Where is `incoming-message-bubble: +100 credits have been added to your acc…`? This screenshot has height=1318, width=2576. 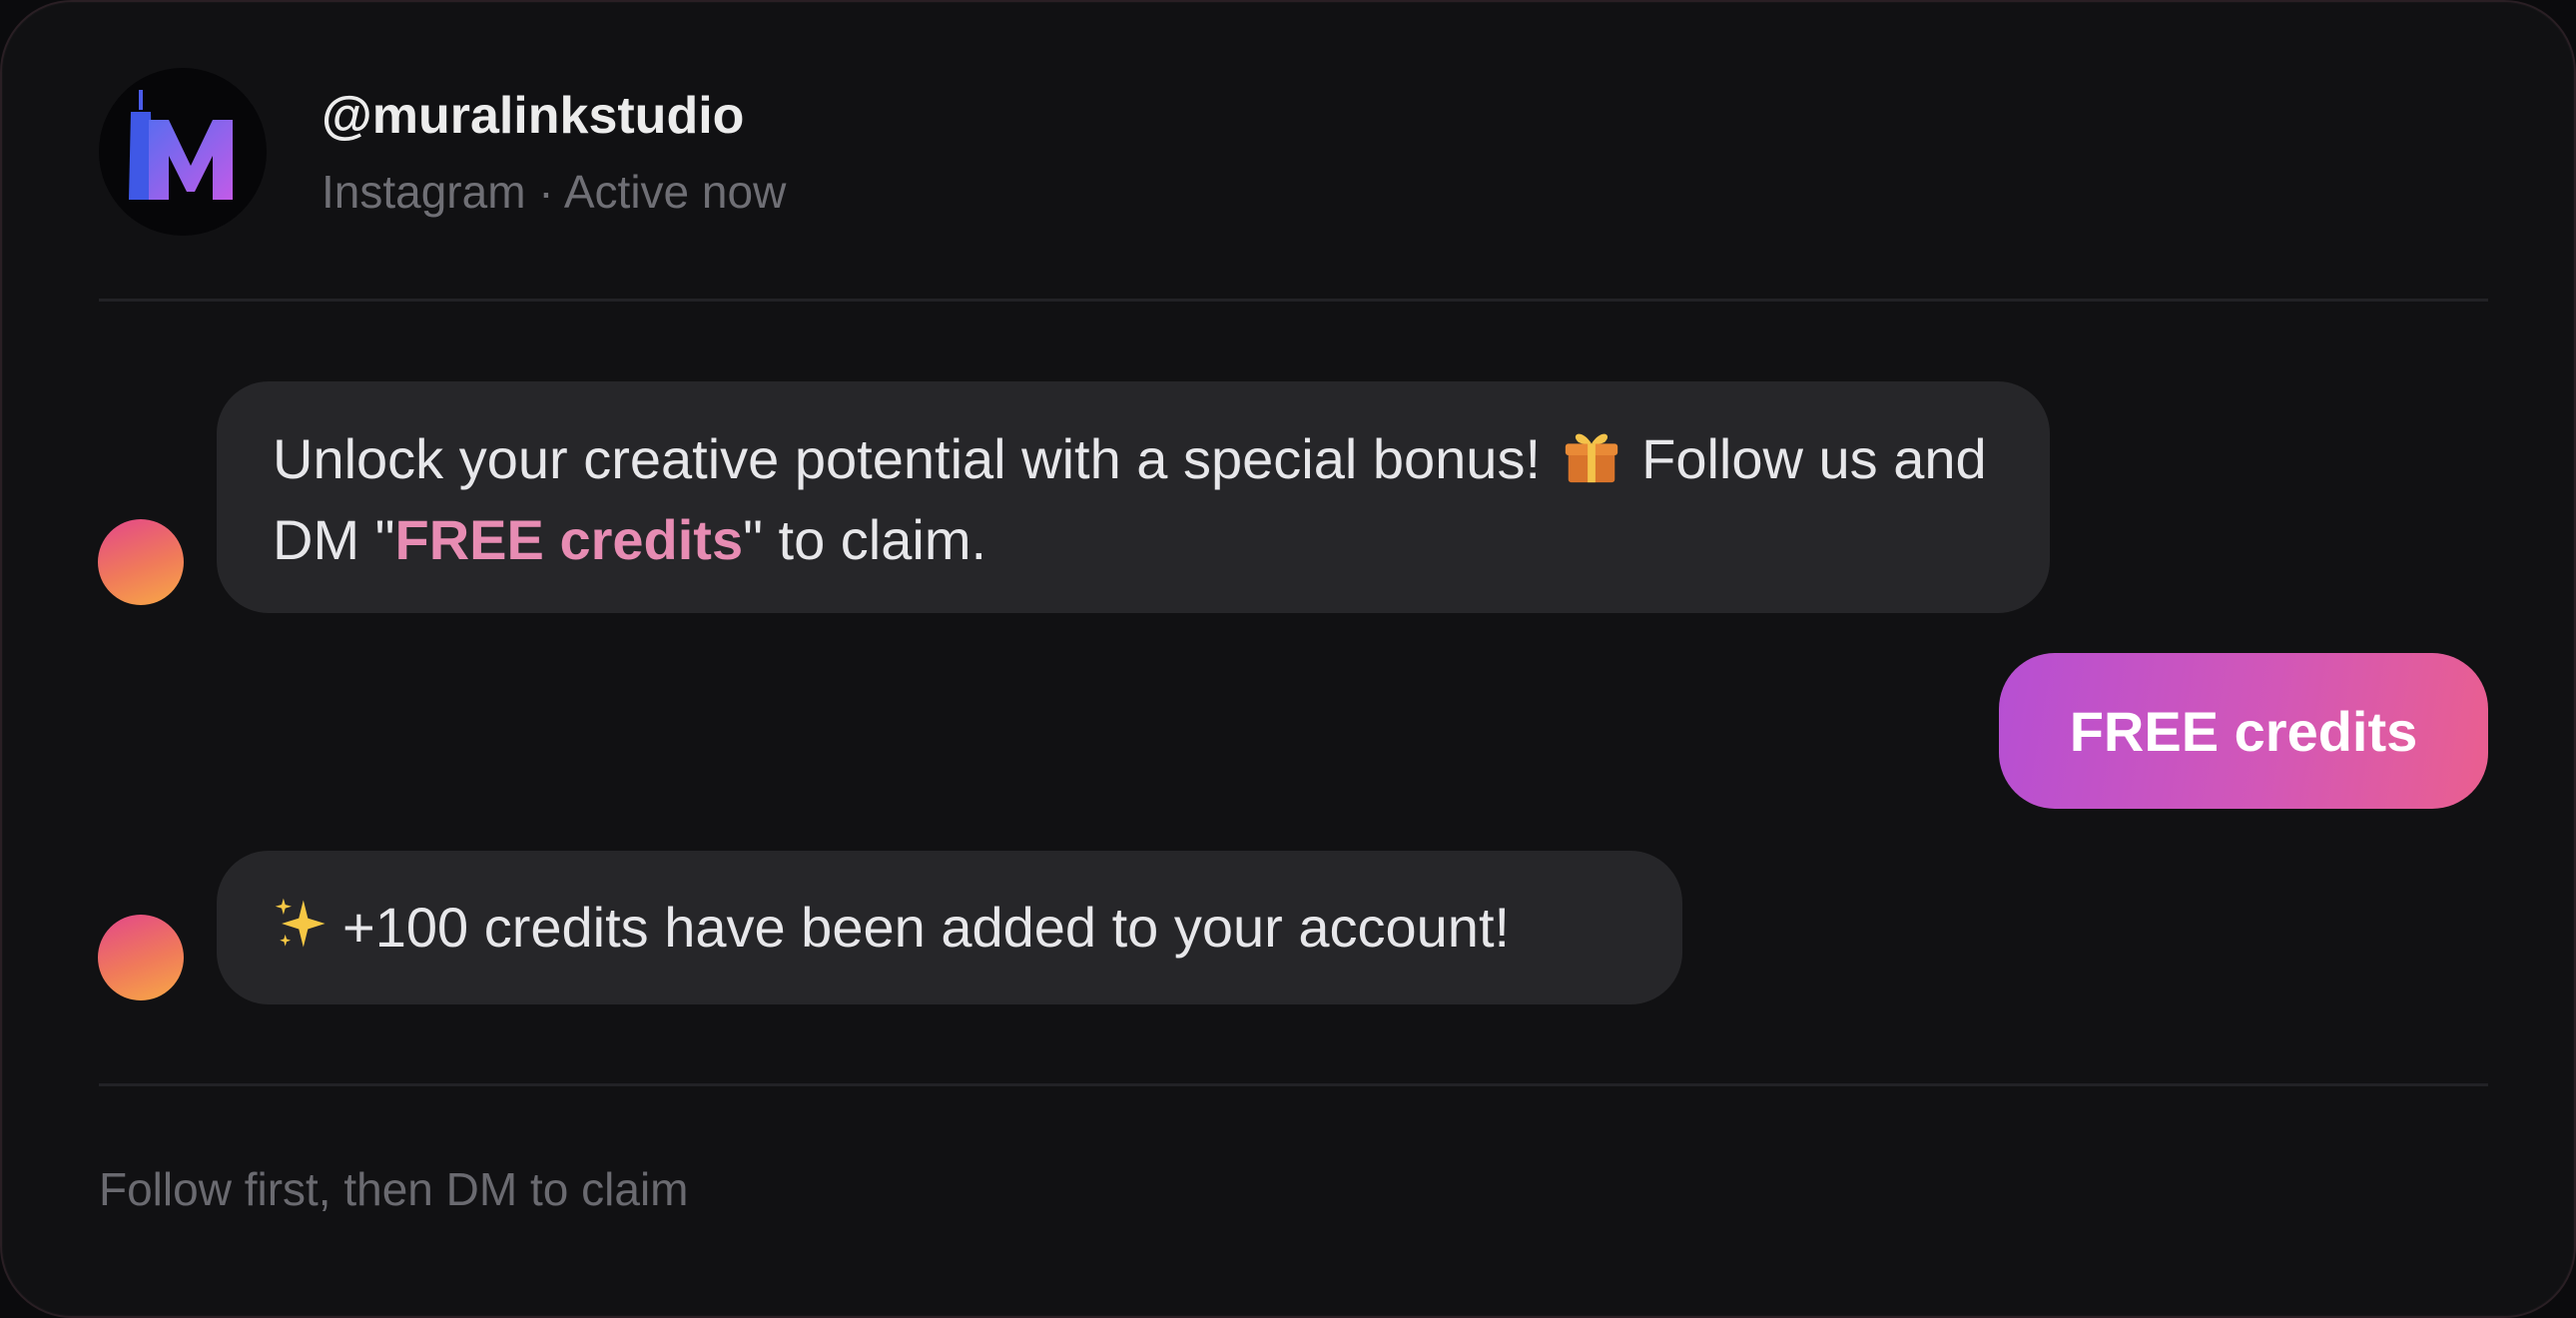 incoming-message-bubble: +100 credits have been added to your acc… is located at coordinates (950, 928).